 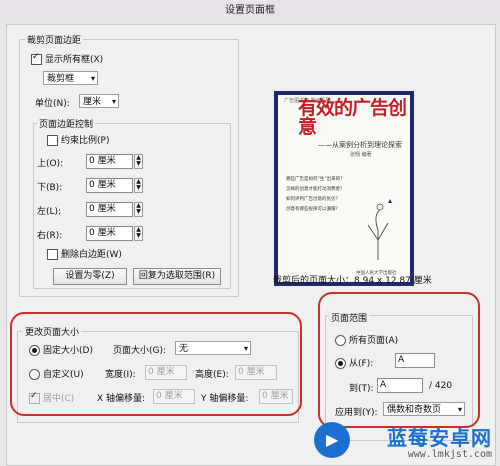 What do you see at coordinates (85, 141) in the screenshot?
I see `constrain-proportions-label: 约束比例(P)` at bounding box center [85, 141].